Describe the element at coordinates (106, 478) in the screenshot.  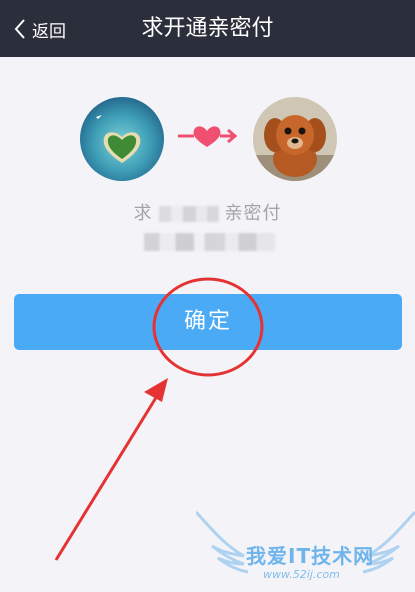
I see `pointer-arrow` at that location.